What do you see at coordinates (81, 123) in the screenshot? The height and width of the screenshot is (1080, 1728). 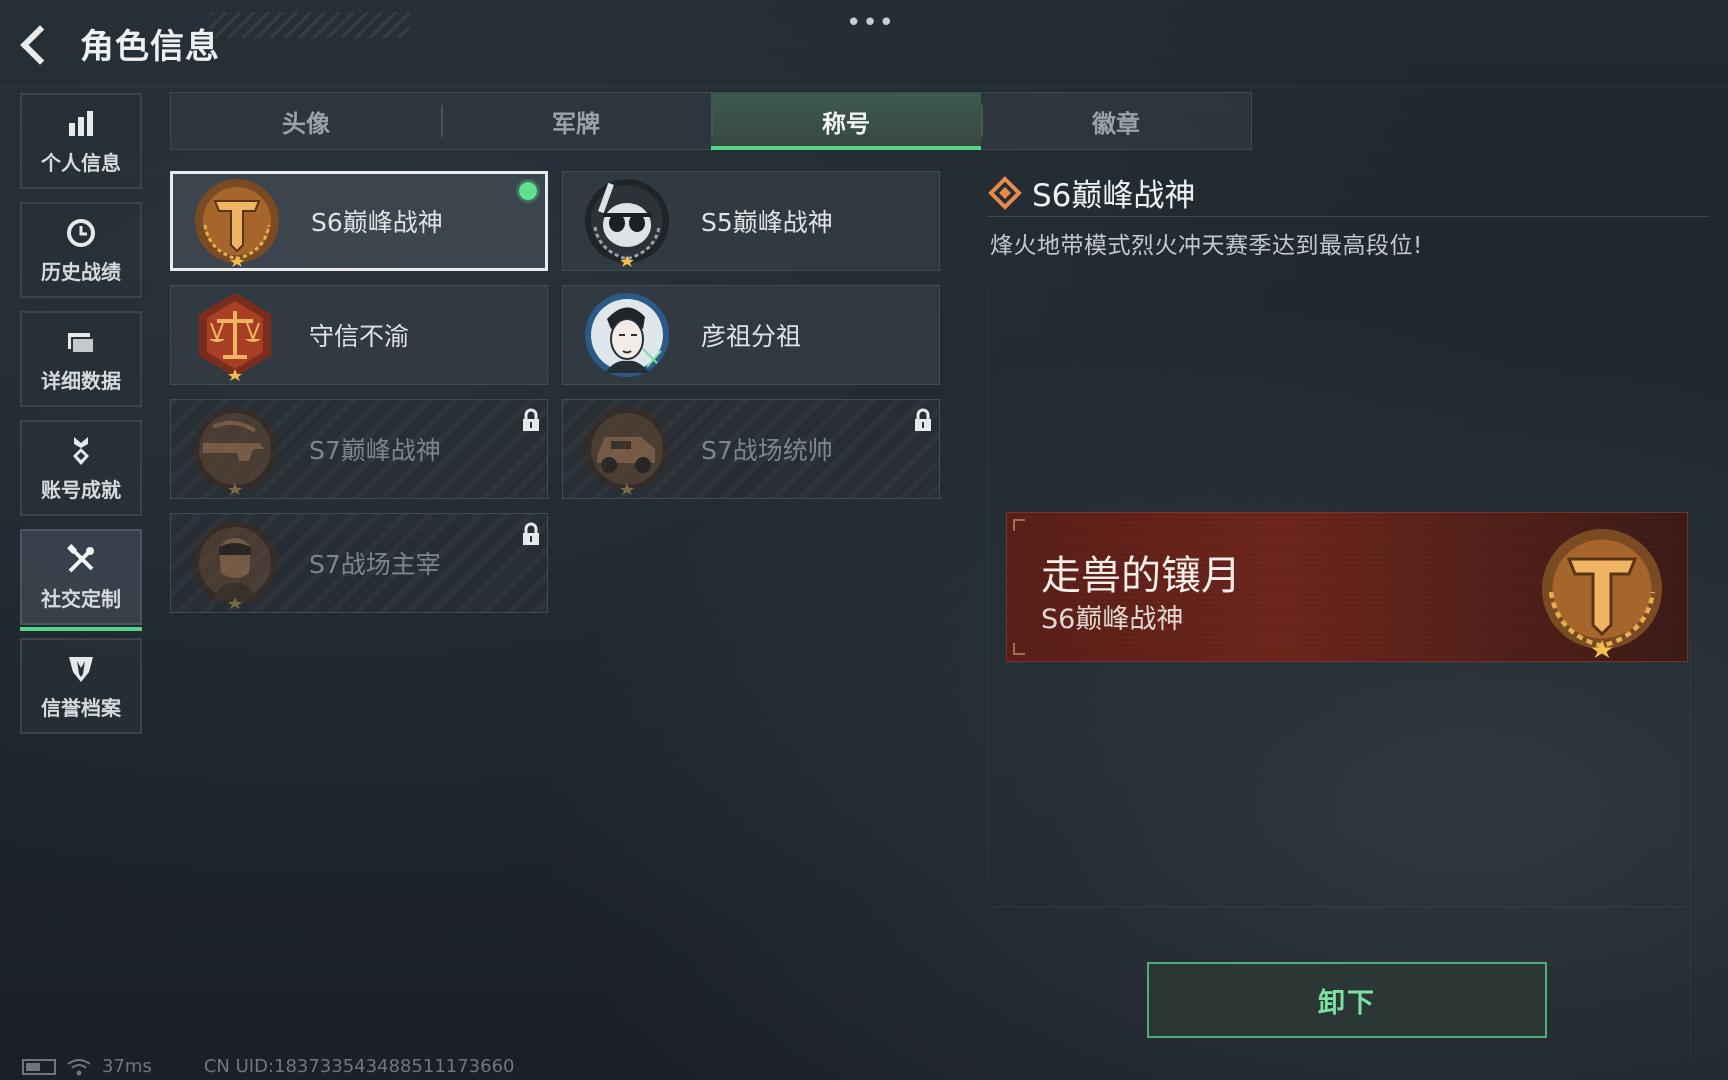 I see `bar-chart-icon` at bounding box center [81, 123].